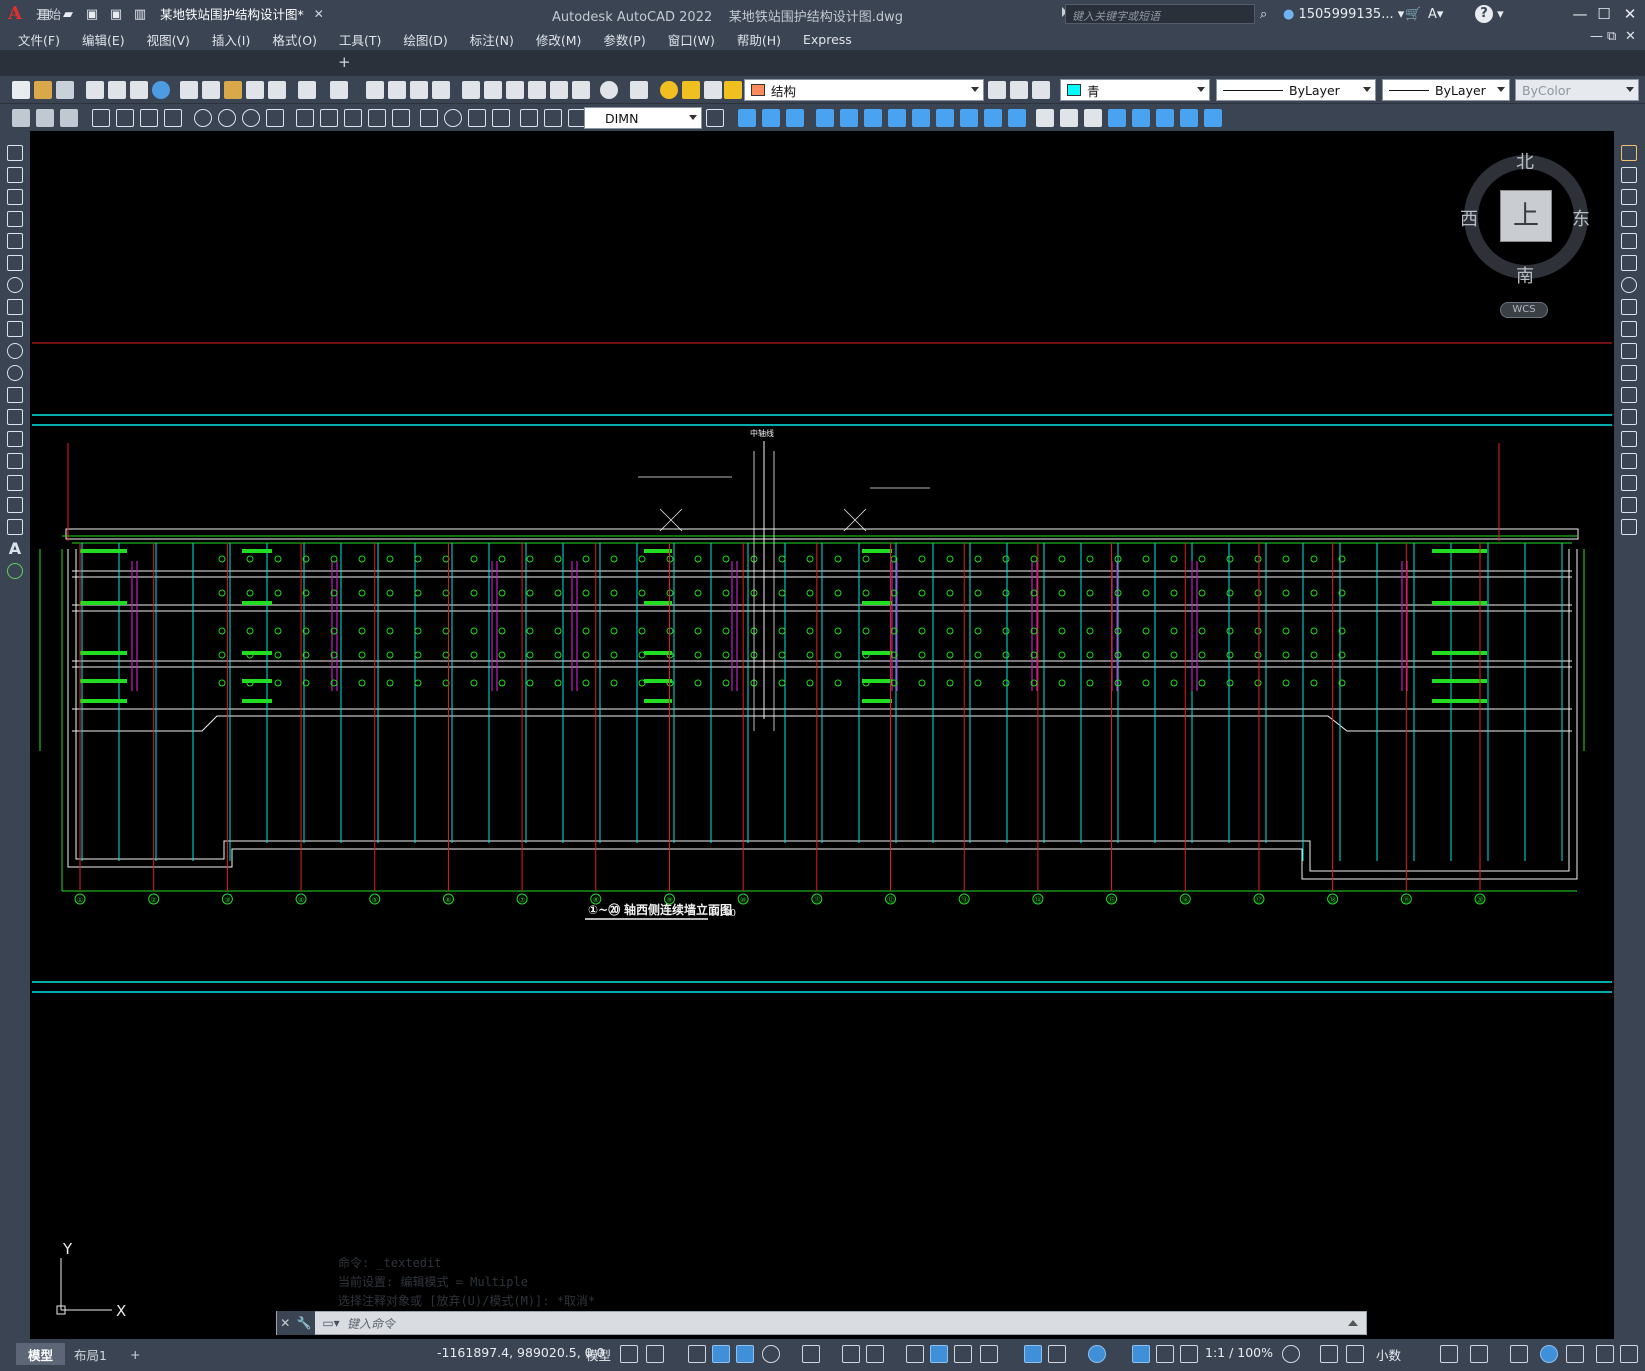  Describe the element at coordinates (771, 1354) in the screenshot. I see `polar-tracking-icon` at that location.